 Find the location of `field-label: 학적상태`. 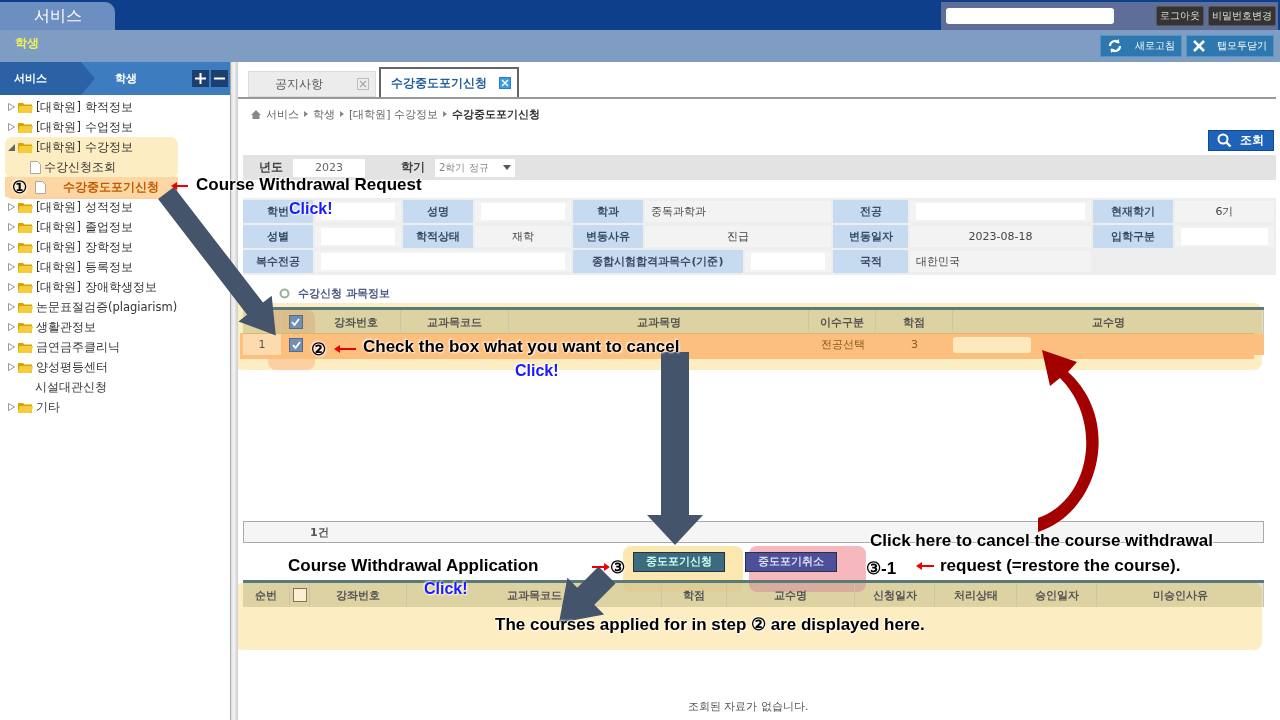

field-label: 학적상태 is located at coordinates (438, 236).